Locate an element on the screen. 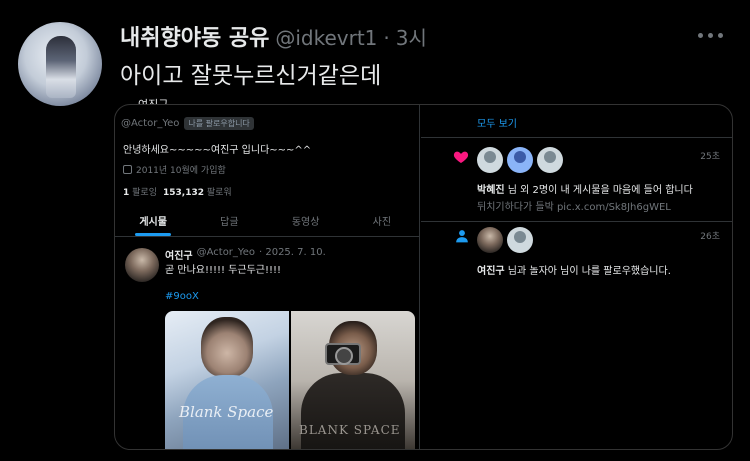  heart-icon is located at coordinates (461, 157).